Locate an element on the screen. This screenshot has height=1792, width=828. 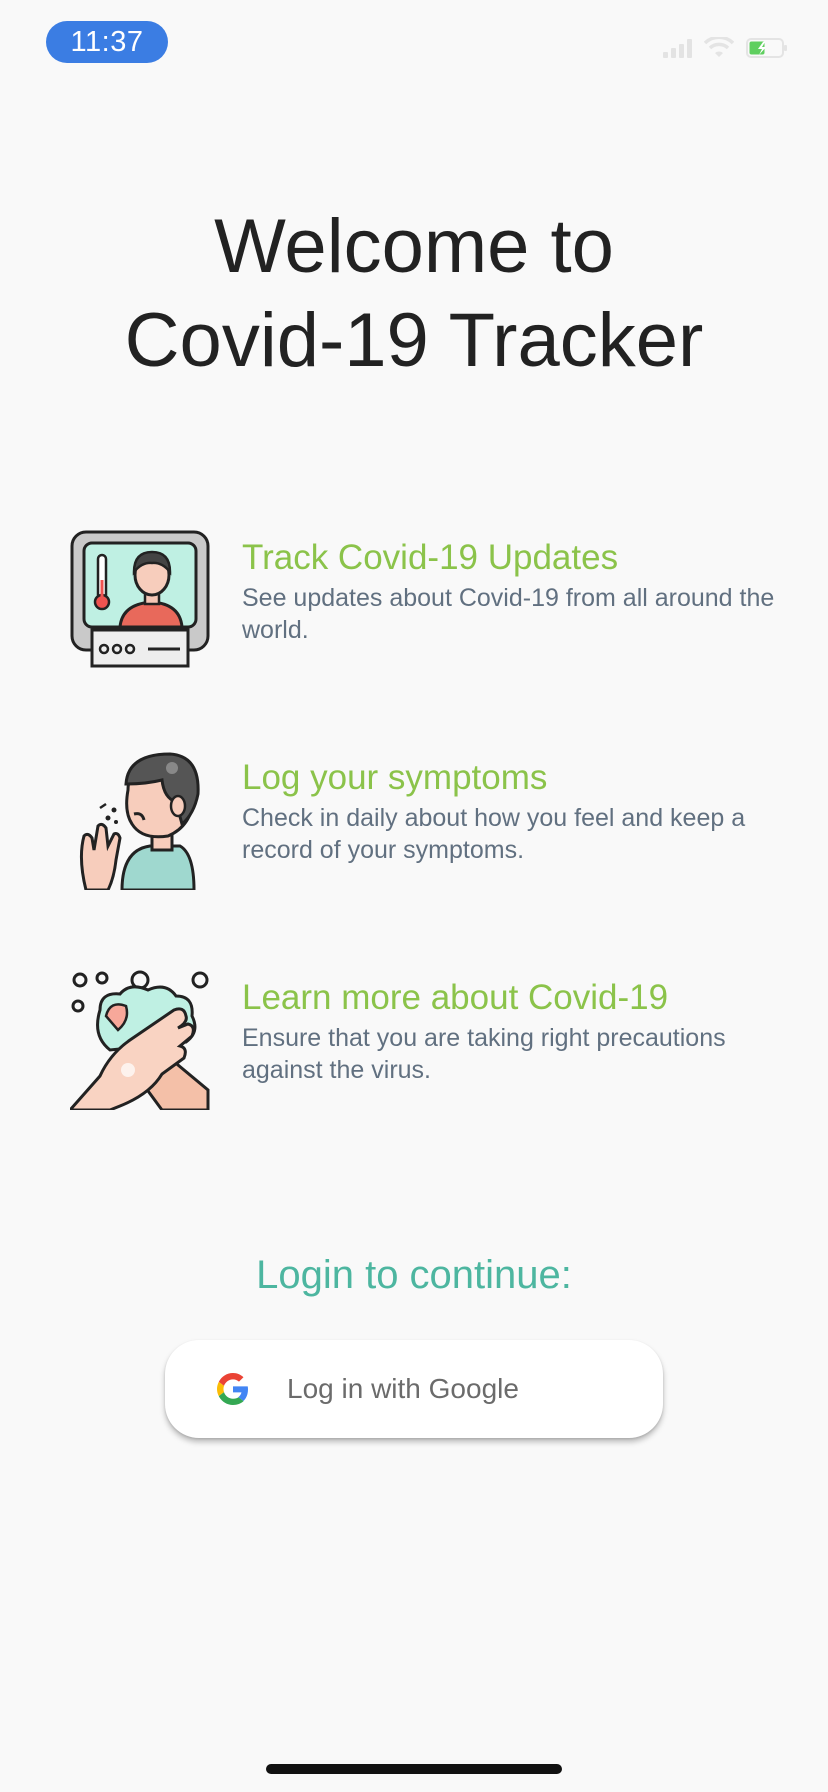
title-line-2: Covid-19 Tracker is located at coordinates (414, 340).